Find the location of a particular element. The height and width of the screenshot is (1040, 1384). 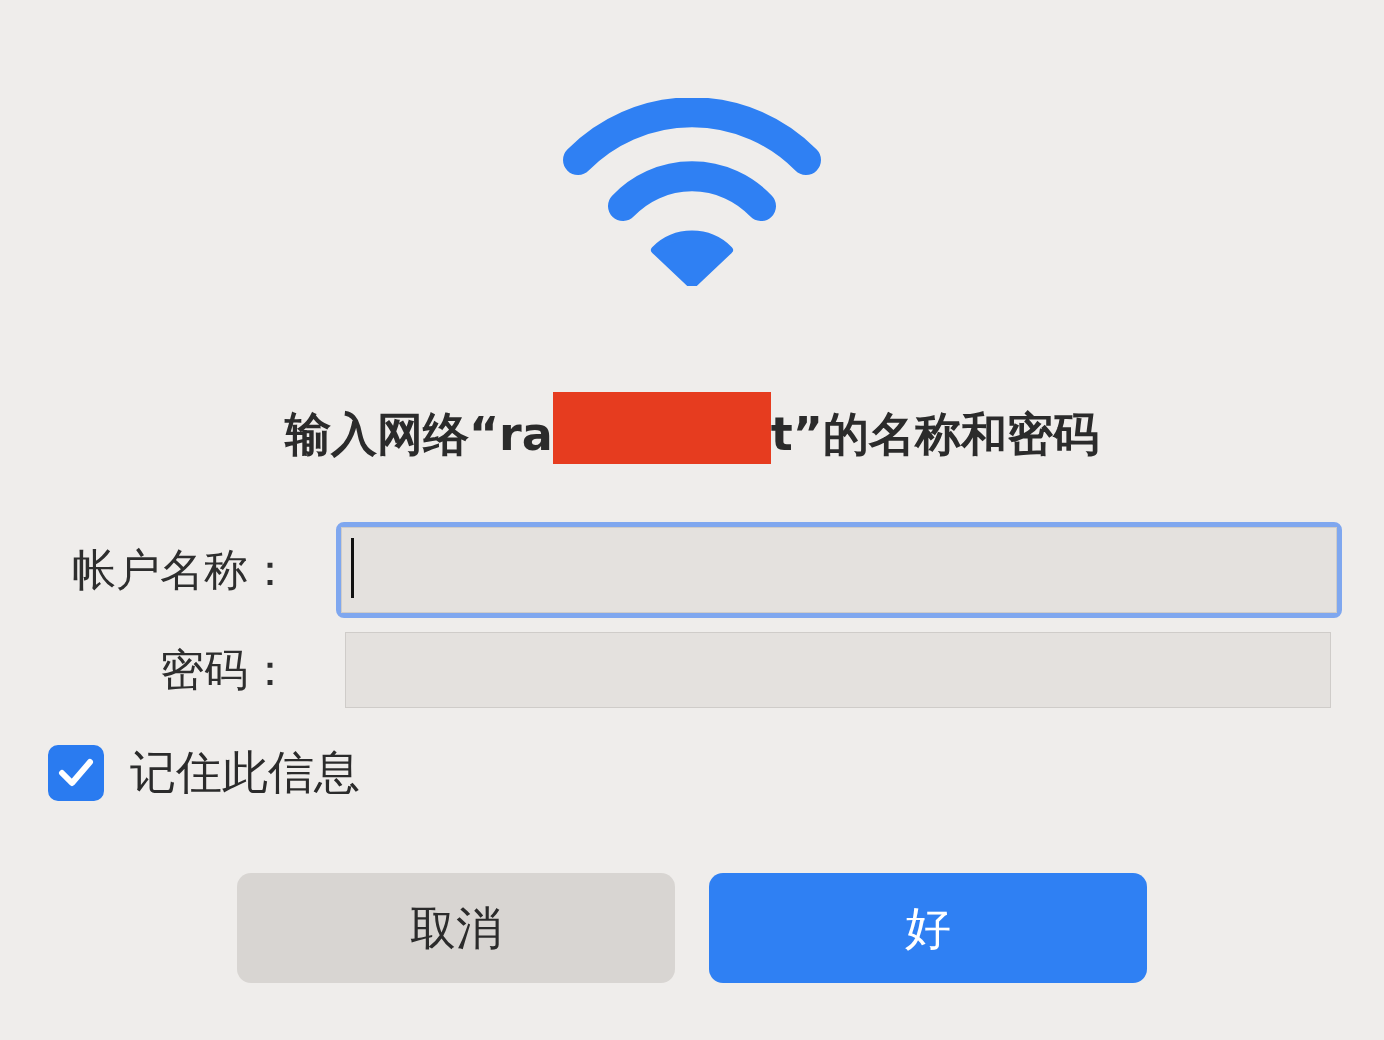

ok-button: 好 is located at coordinates (928, 928).